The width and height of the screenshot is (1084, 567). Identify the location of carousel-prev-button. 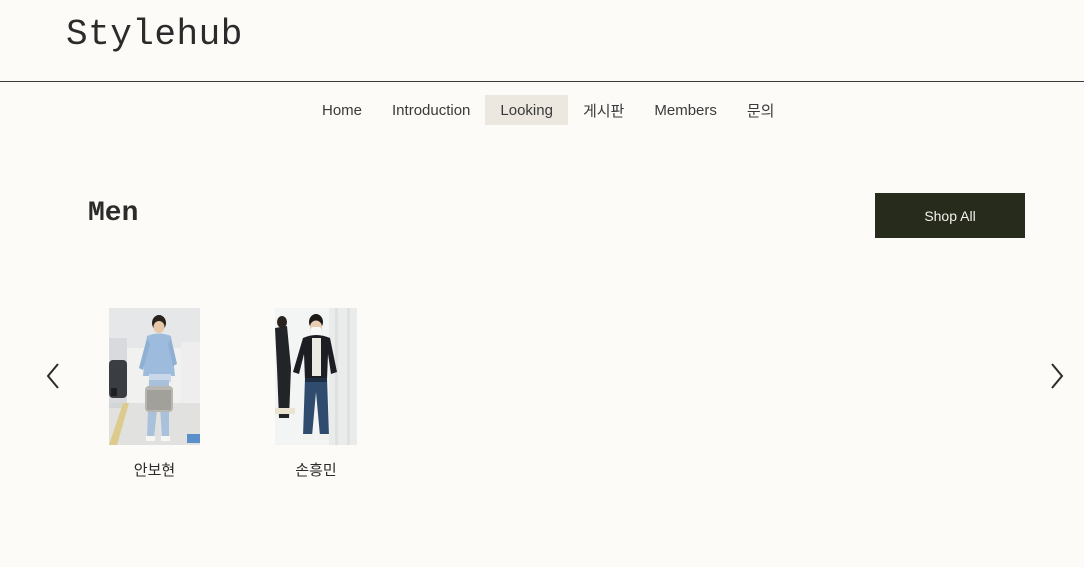
(54, 376).